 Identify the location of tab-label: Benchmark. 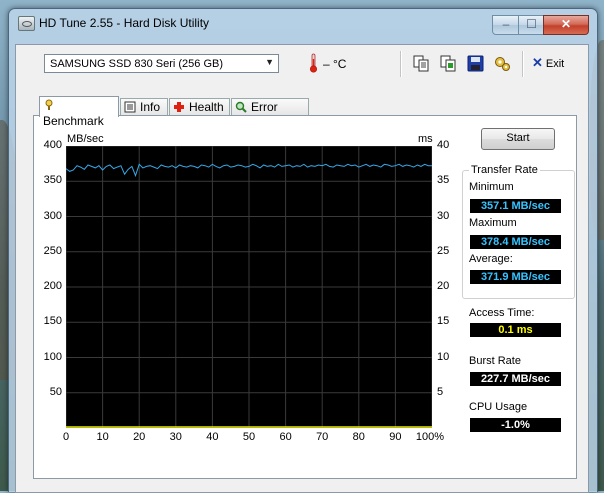
(73, 121).